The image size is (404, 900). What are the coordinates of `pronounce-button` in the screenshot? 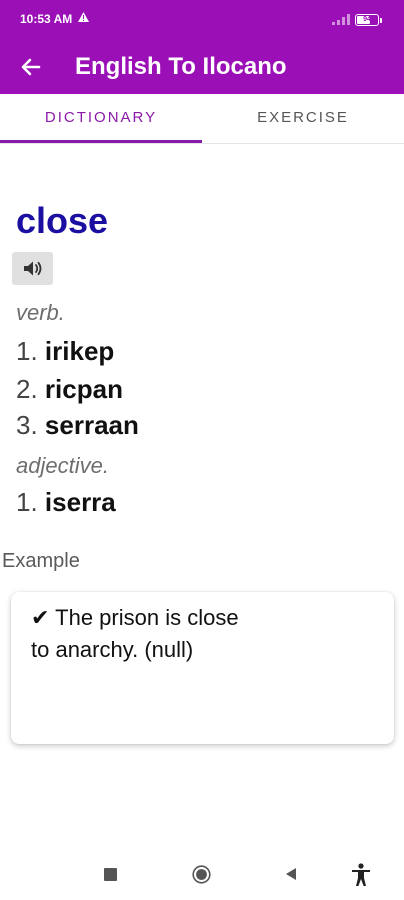 It's located at (32, 268).